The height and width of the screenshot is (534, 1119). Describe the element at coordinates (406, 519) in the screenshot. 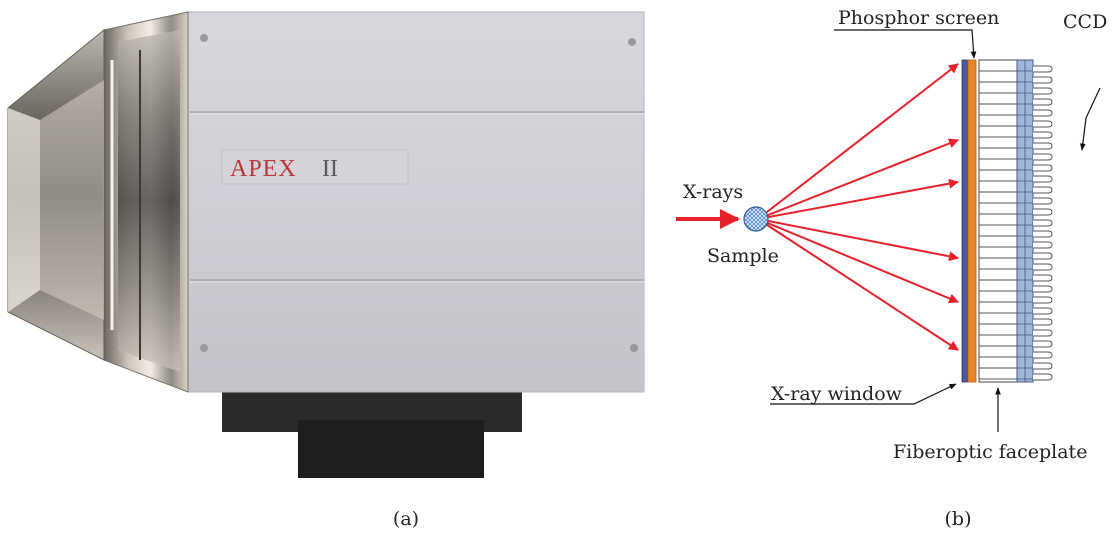

I see `panel-a-caption: (a)` at that location.